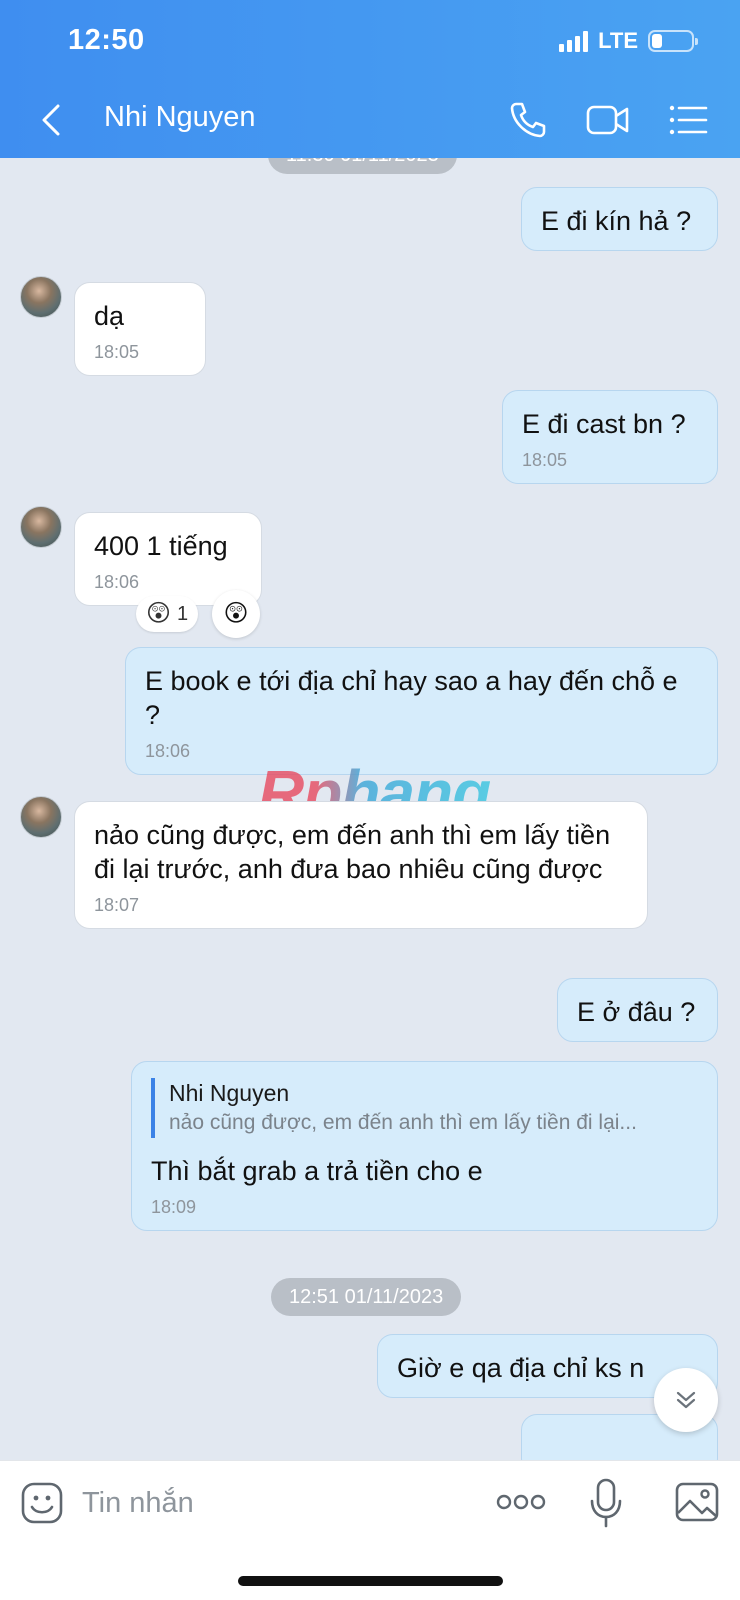 This screenshot has width=740, height=1600. What do you see at coordinates (183, 613) in the screenshot?
I see `reaction-count: 1` at bounding box center [183, 613].